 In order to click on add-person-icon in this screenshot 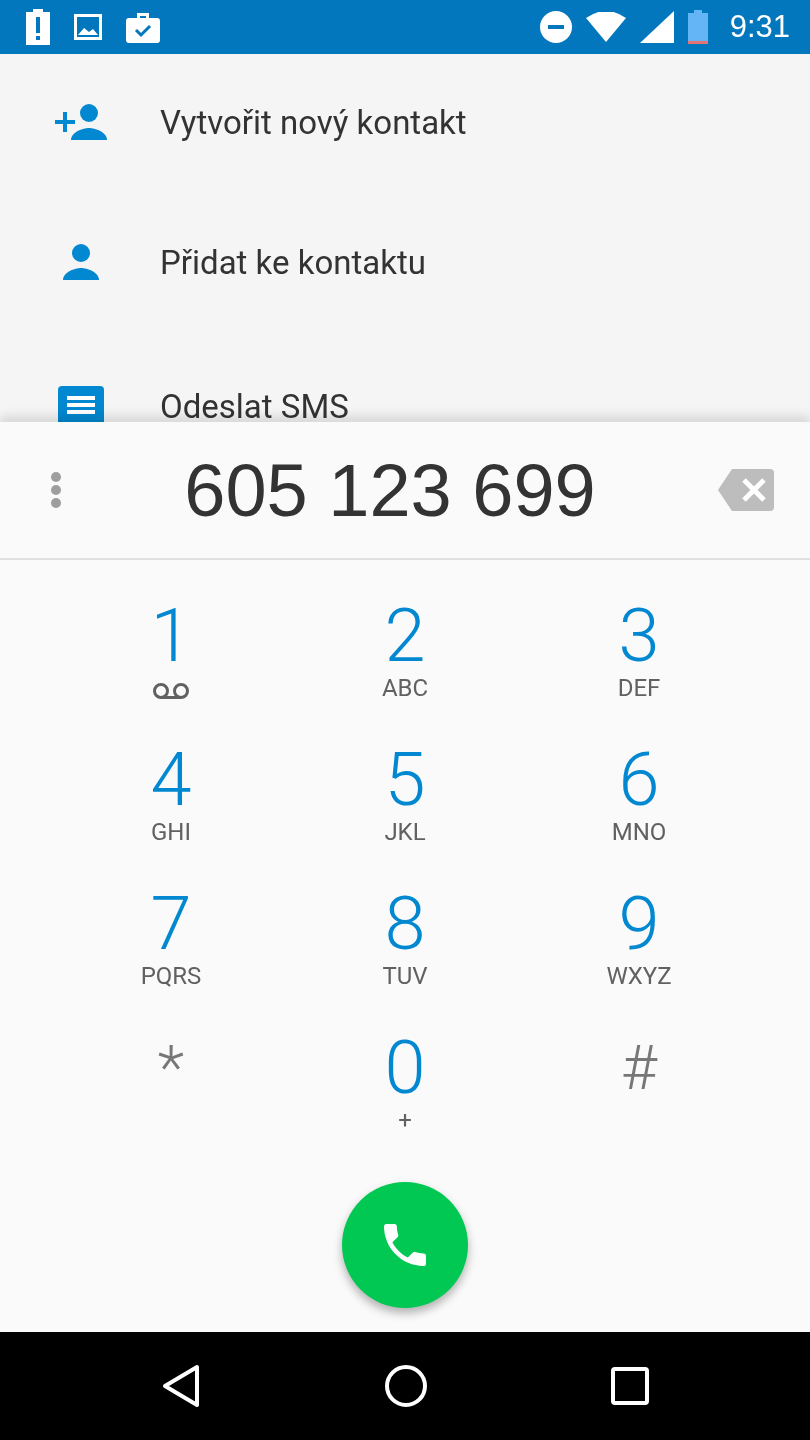, I will do `click(81, 122)`.